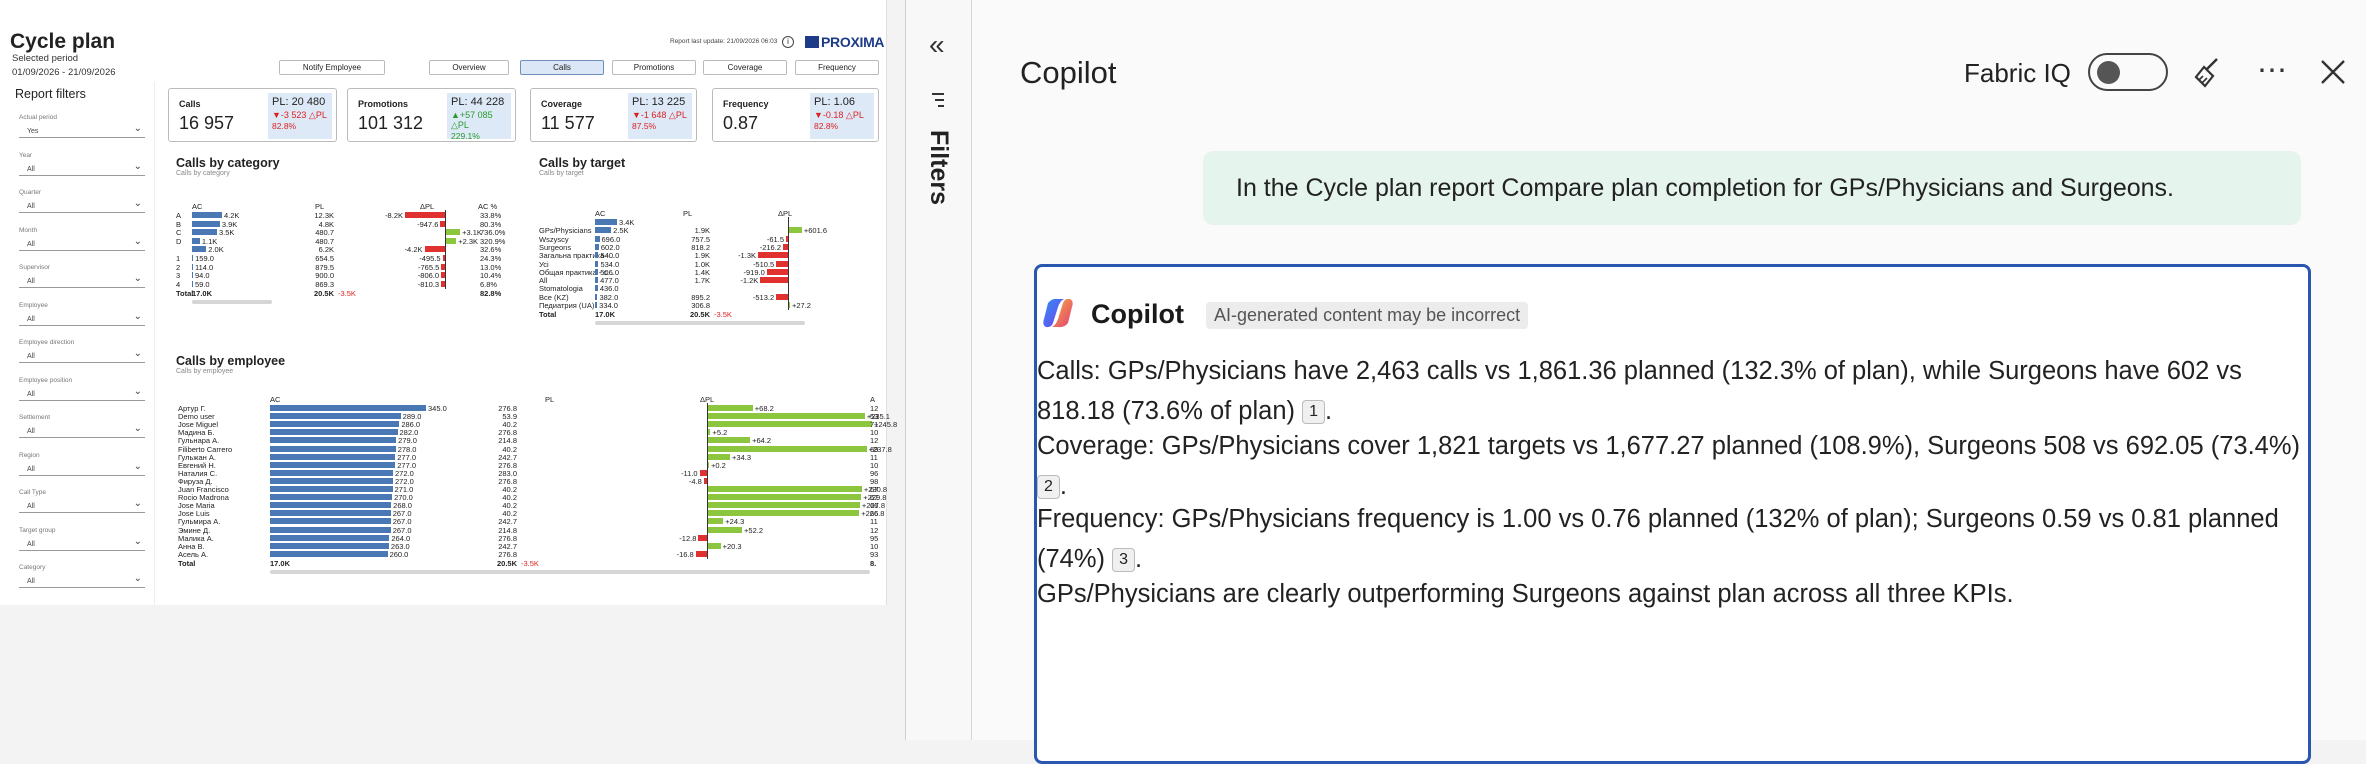  What do you see at coordinates (562, 67) in the screenshot?
I see `nav-button-calls: Calls` at bounding box center [562, 67].